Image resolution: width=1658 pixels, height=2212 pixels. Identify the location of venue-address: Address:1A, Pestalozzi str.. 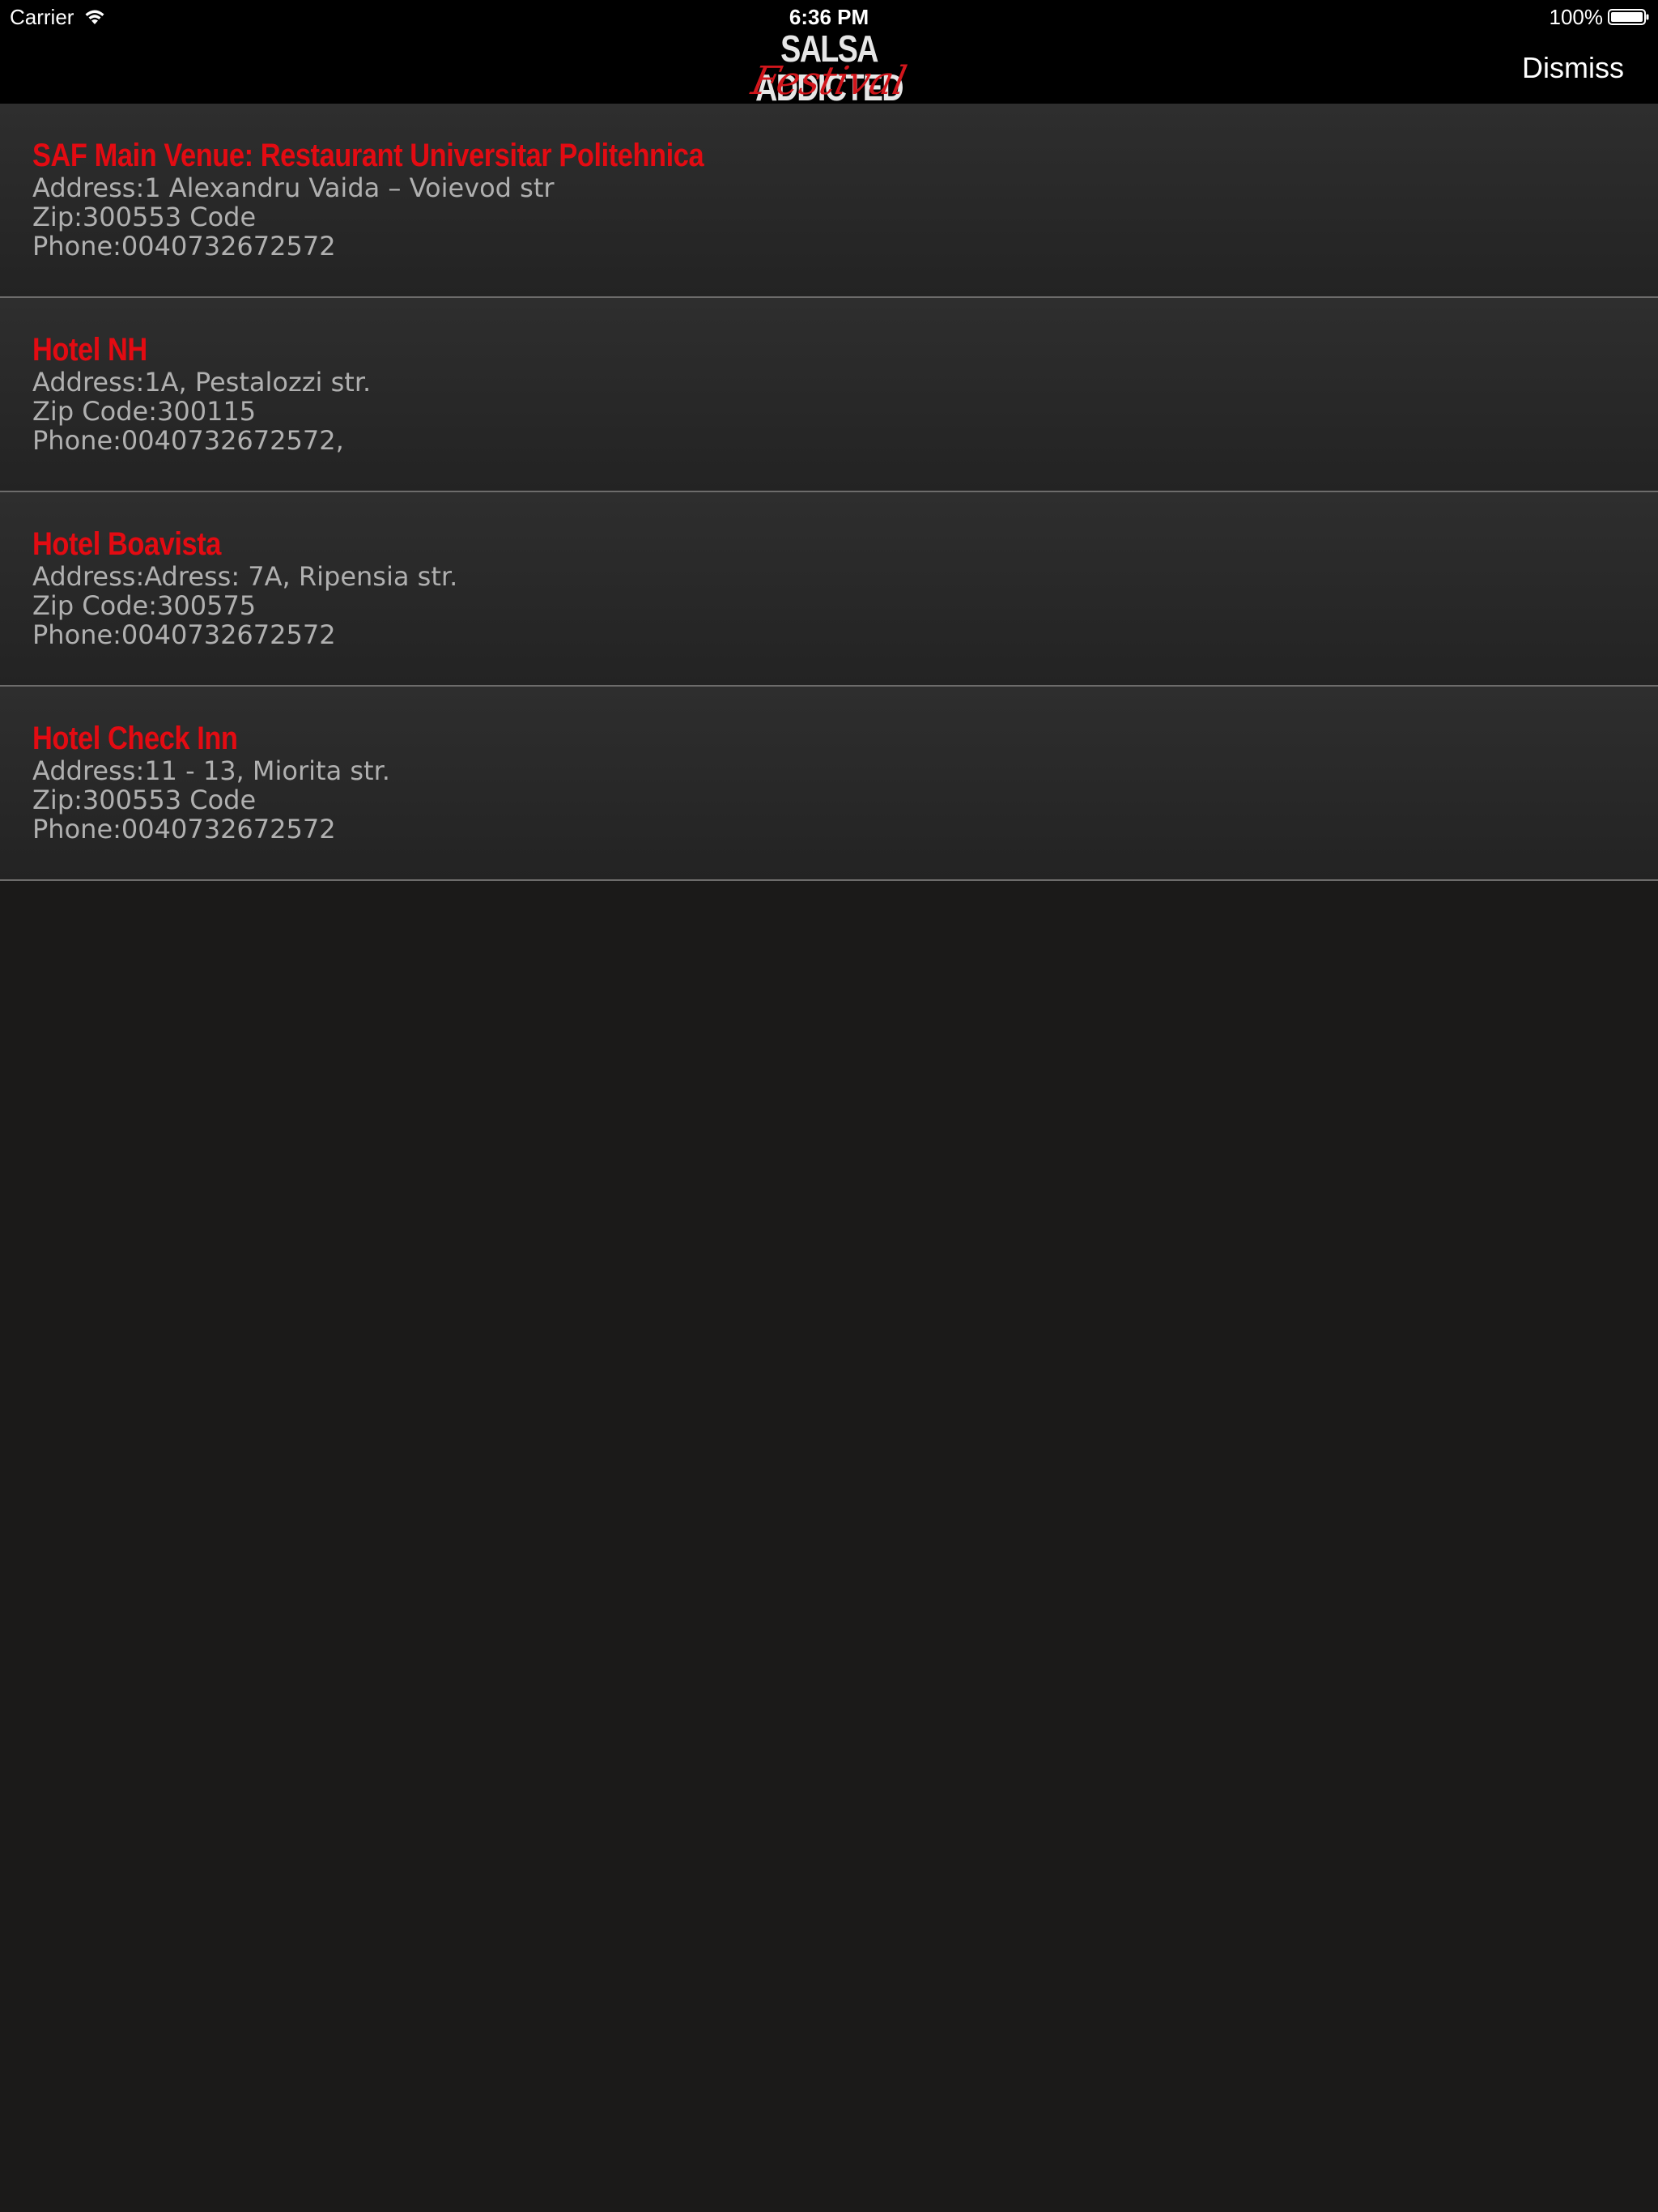
(202, 383).